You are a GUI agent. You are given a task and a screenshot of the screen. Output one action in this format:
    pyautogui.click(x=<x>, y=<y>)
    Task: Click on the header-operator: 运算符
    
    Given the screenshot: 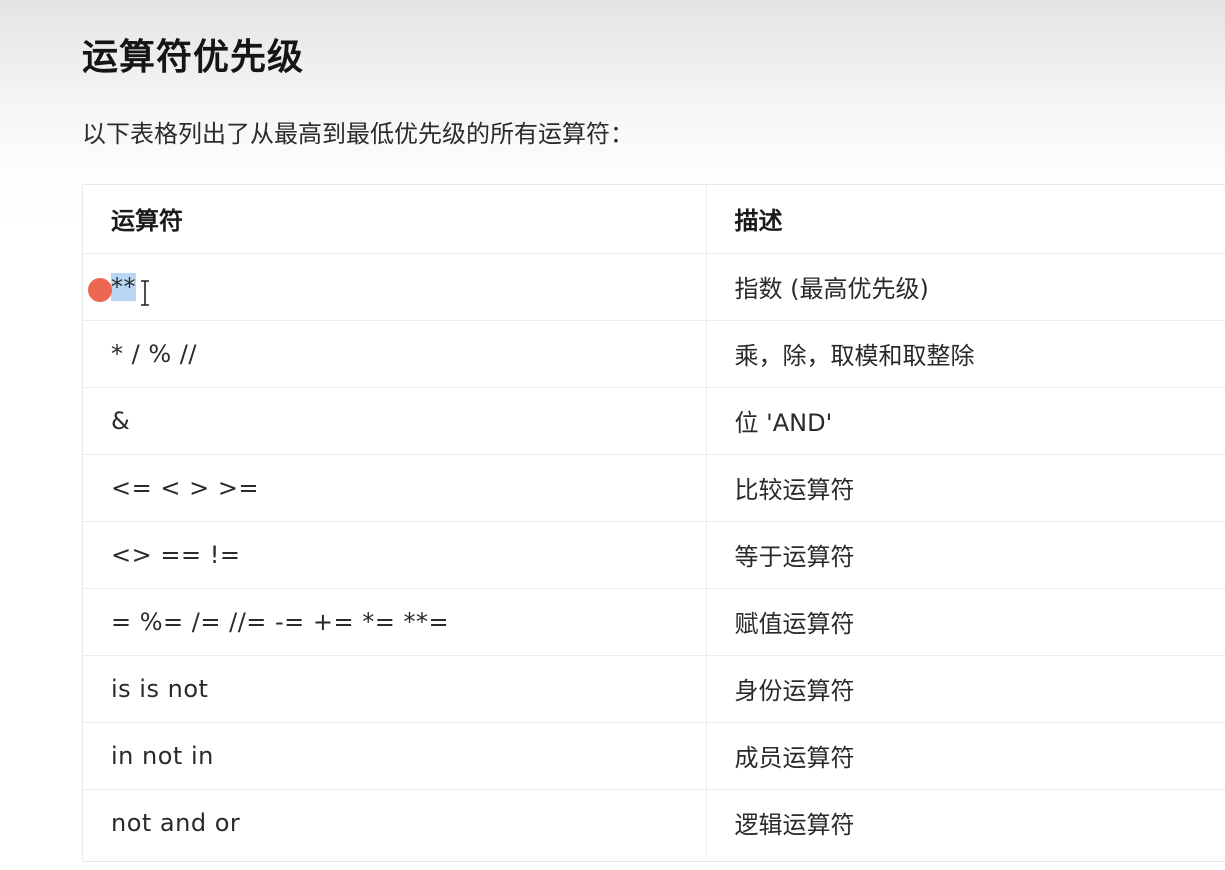 What is the action you would take?
    pyautogui.click(x=395, y=219)
    